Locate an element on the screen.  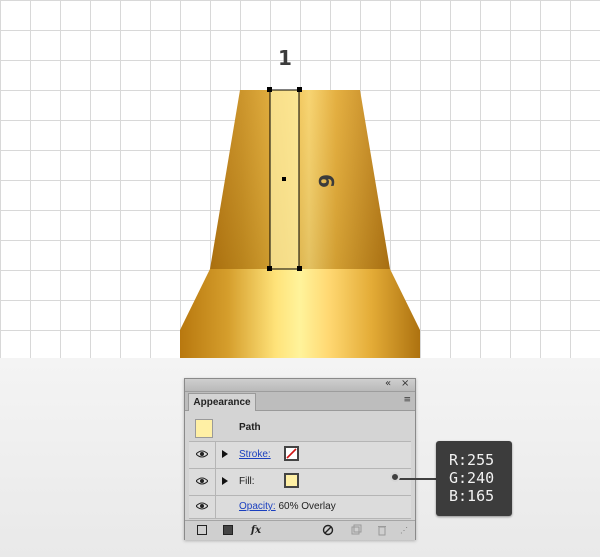
cone-upper-shade is located at coordinates (300, 179).